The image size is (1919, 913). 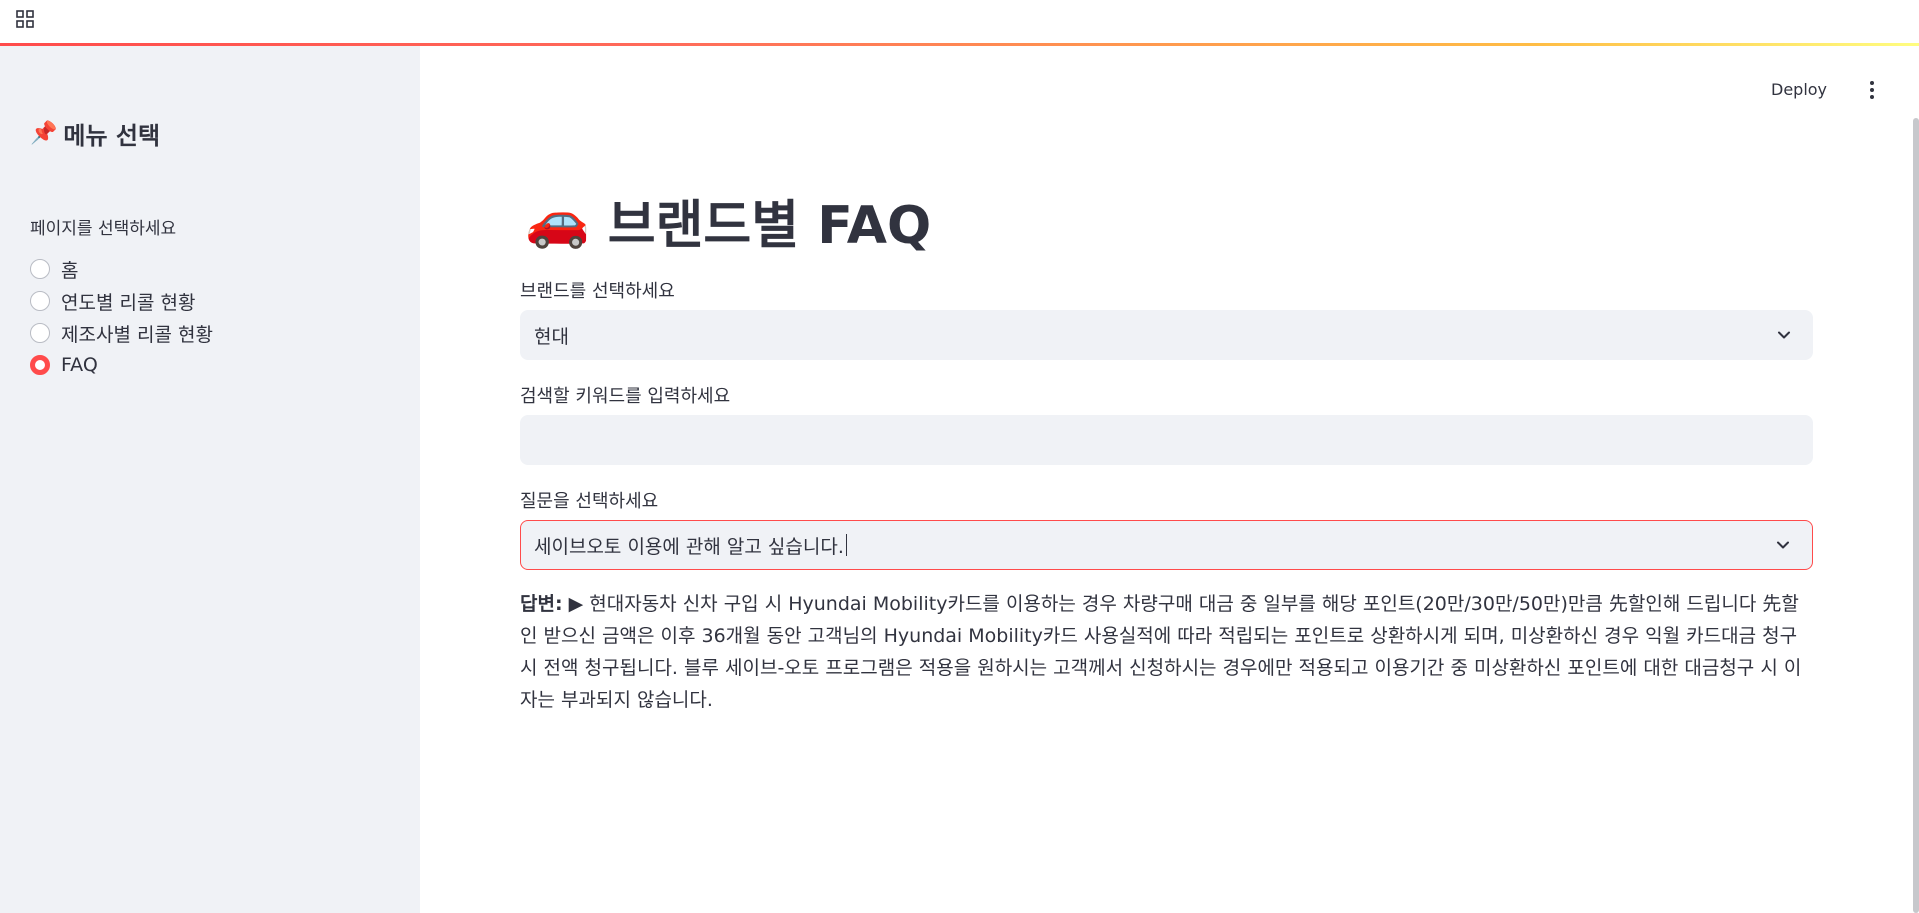 What do you see at coordinates (589, 501) in the screenshot?
I see `question-select-label: 질문을 선택하세요` at bounding box center [589, 501].